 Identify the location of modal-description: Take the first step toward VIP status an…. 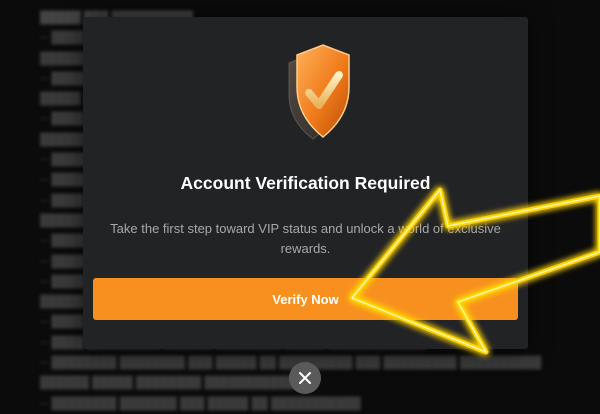
(305, 238).